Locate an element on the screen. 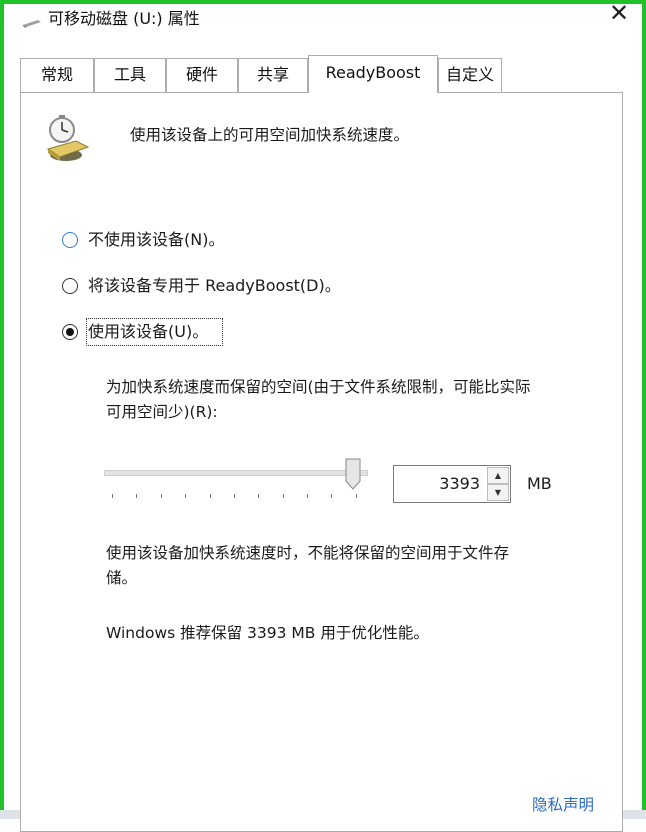 The width and height of the screenshot is (646, 832). tab-customize: 自定义 is located at coordinates (470, 75).